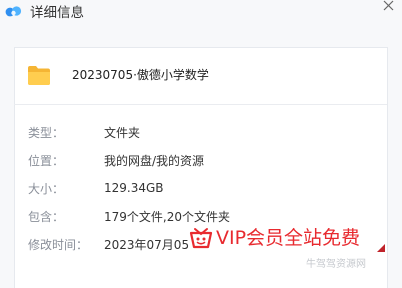  What do you see at coordinates (39, 75) in the screenshot?
I see `folder-icon` at bounding box center [39, 75].